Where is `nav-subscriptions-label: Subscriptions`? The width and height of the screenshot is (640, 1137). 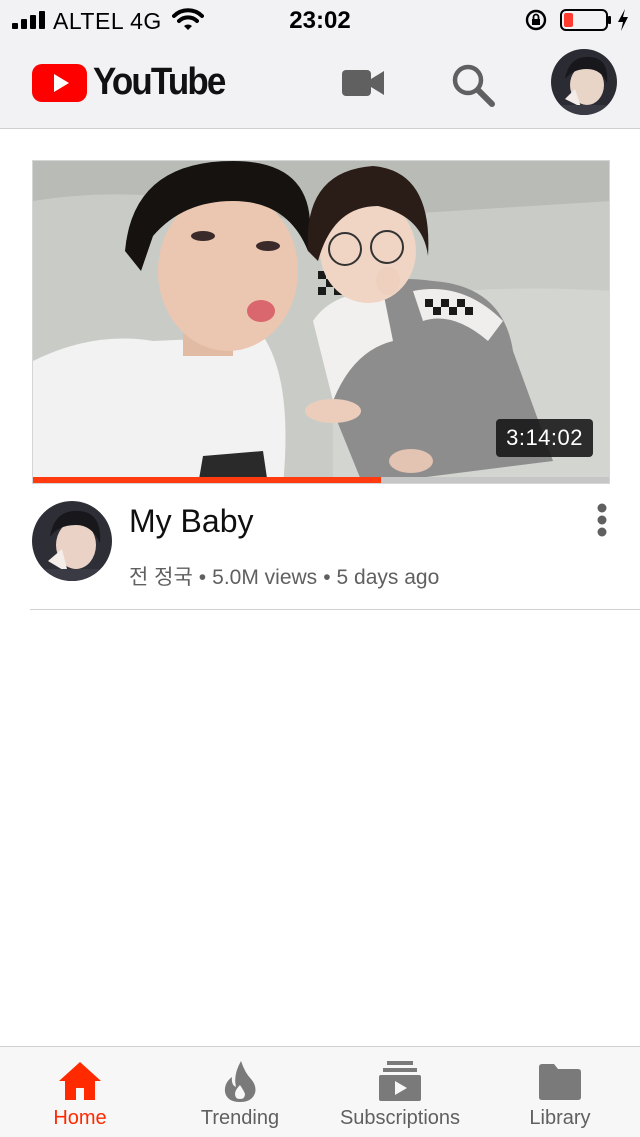 nav-subscriptions-label: Subscriptions is located at coordinates (400, 1118).